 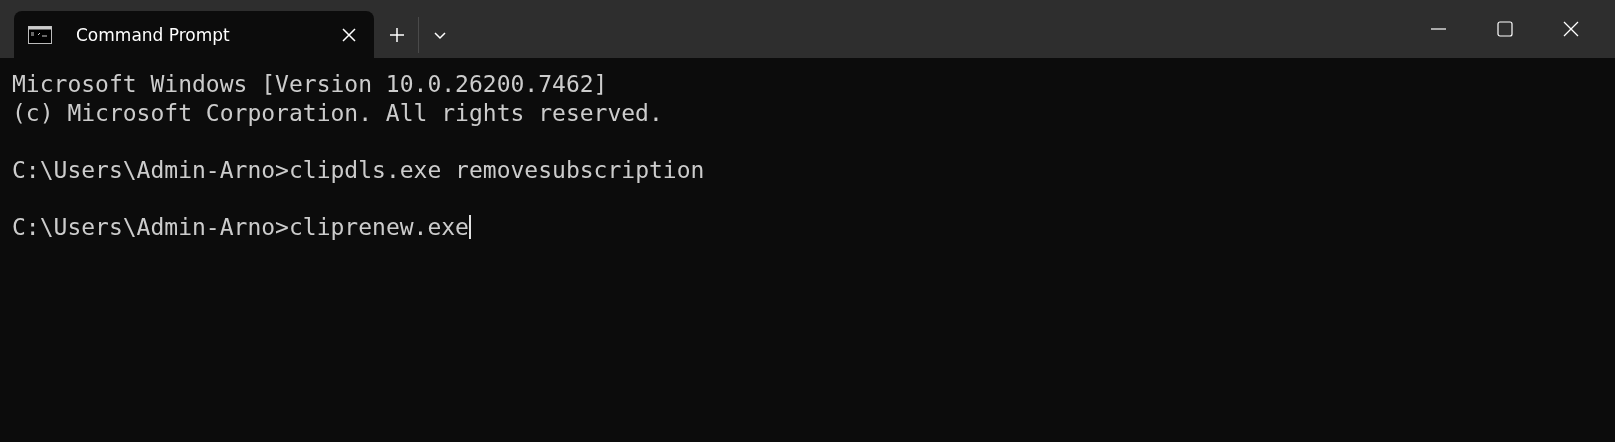 What do you see at coordinates (240, 226) in the screenshot?
I see `command-line: C:\Users\Admin-Arno>cliprenew.exe` at bounding box center [240, 226].